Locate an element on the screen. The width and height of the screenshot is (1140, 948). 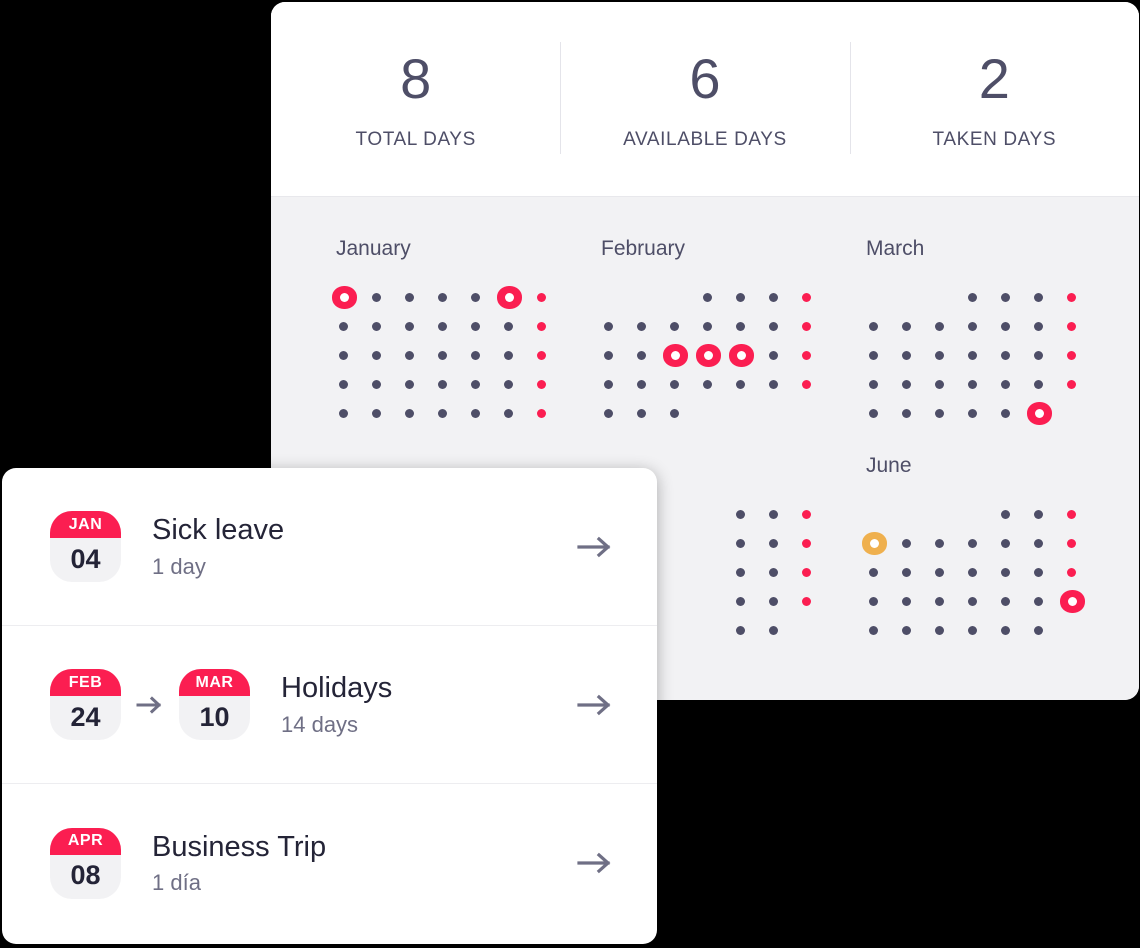
arrow-right-icon is located at coordinates (595, 705).